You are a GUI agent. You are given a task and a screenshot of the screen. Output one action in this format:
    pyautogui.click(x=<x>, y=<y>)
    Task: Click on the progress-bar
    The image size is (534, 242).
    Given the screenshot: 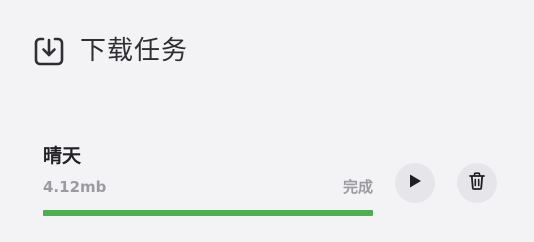 What is the action you would take?
    pyautogui.click(x=208, y=213)
    